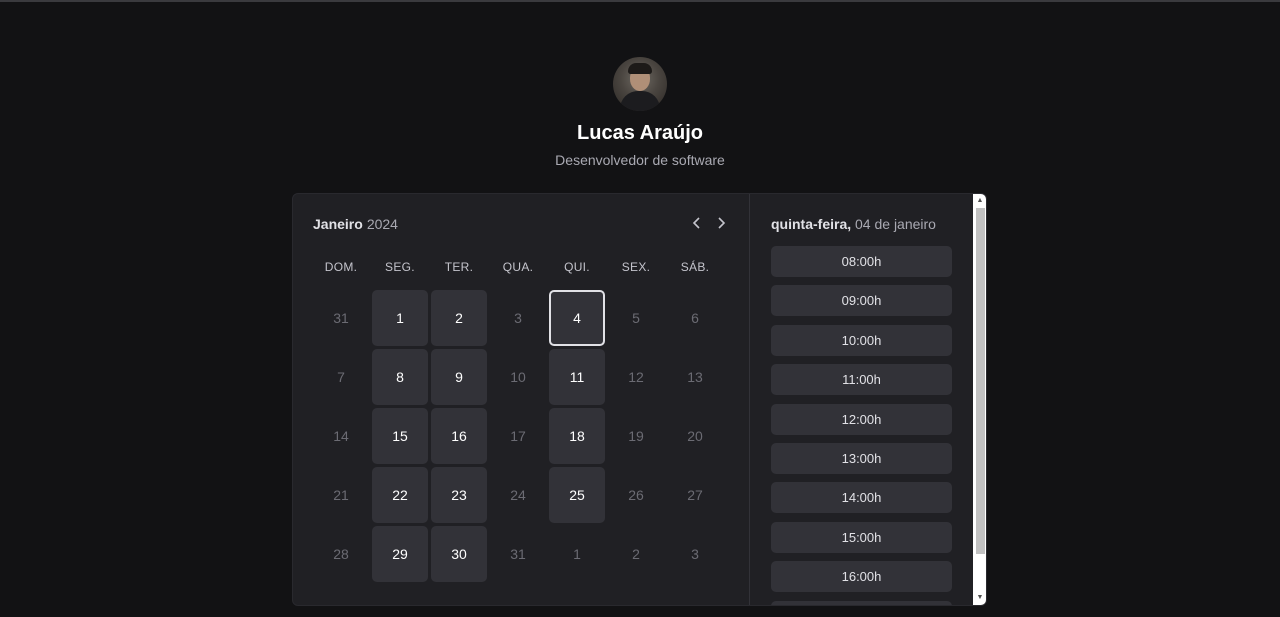 Image resolution: width=1280 pixels, height=617 pixels. What do you see at coordinates (640, 1) in the screenshot?
I see `window-top-border` at bounding box center [640, 1].